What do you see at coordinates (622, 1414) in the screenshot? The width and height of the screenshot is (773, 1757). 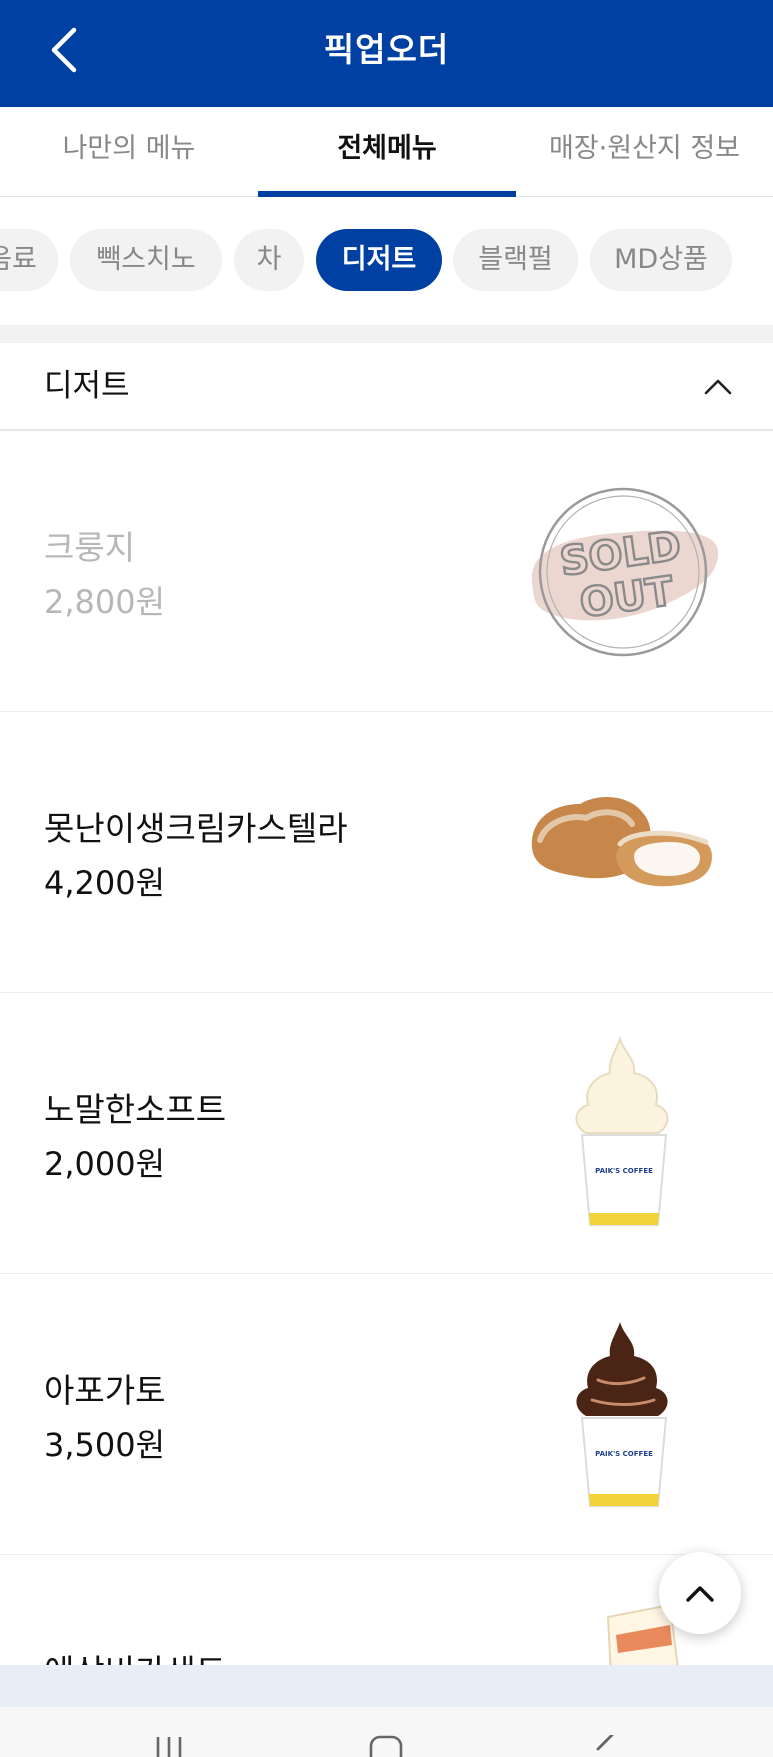 I see `affogato-image: PAIK'S COFFEE` at bounding box center [622, 1414].